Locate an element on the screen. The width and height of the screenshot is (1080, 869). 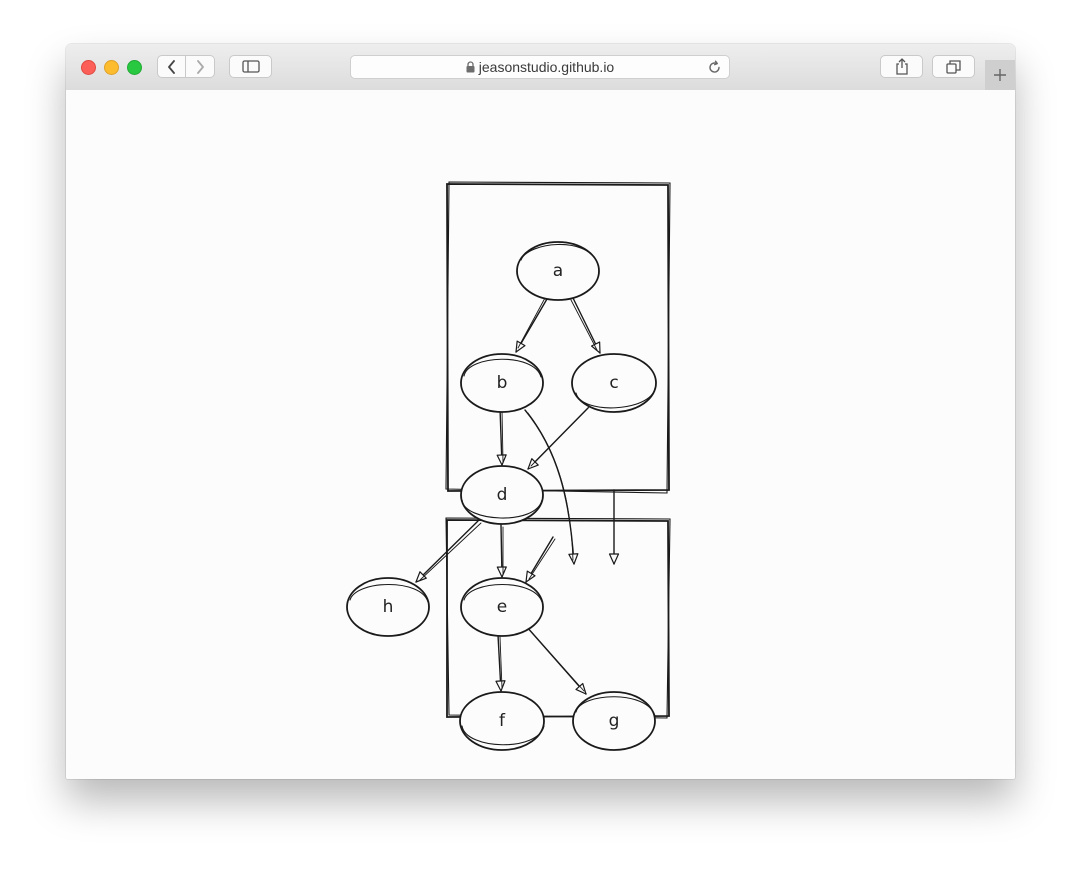
node-f-label: f is located at coordinates (502, 721).